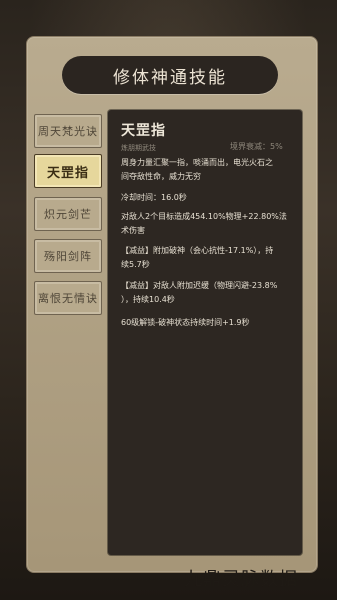 The height and width of the screenshot is (600, 337). I want to click on damage-line-1: 对敌人2个目标造成454.10%物理+22.80%法, so click(204, 216).